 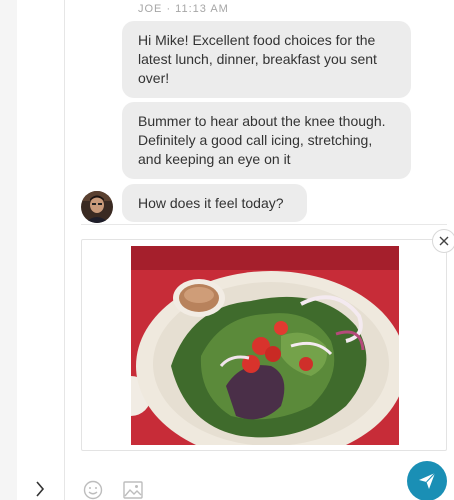 What do you see at coordinates (183, 9) in the screenshot?
I see `message-meta: JOE · 11:13 AM` at bounding box center [183, 9].